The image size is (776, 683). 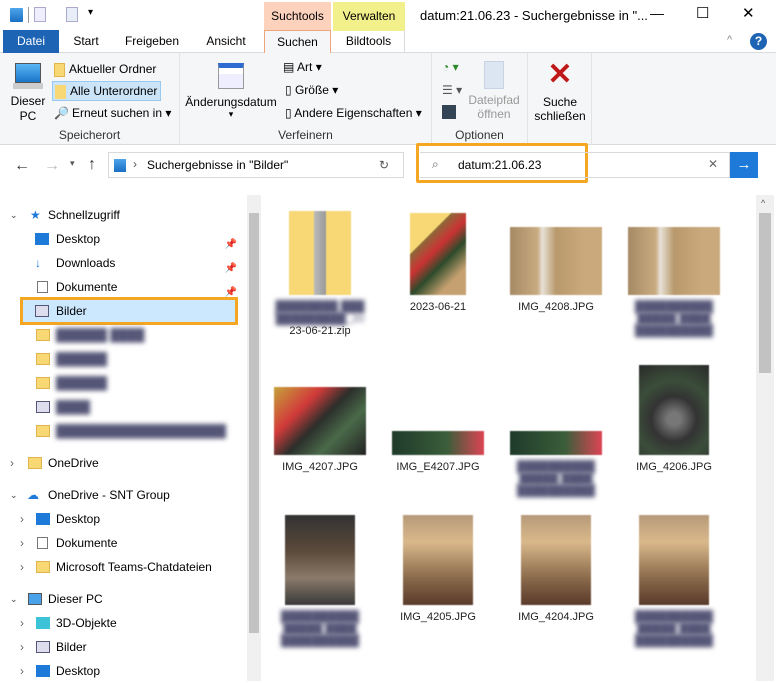 I want to click on dieser-pc-button: Dieser PC, so click(x=28, y=91).